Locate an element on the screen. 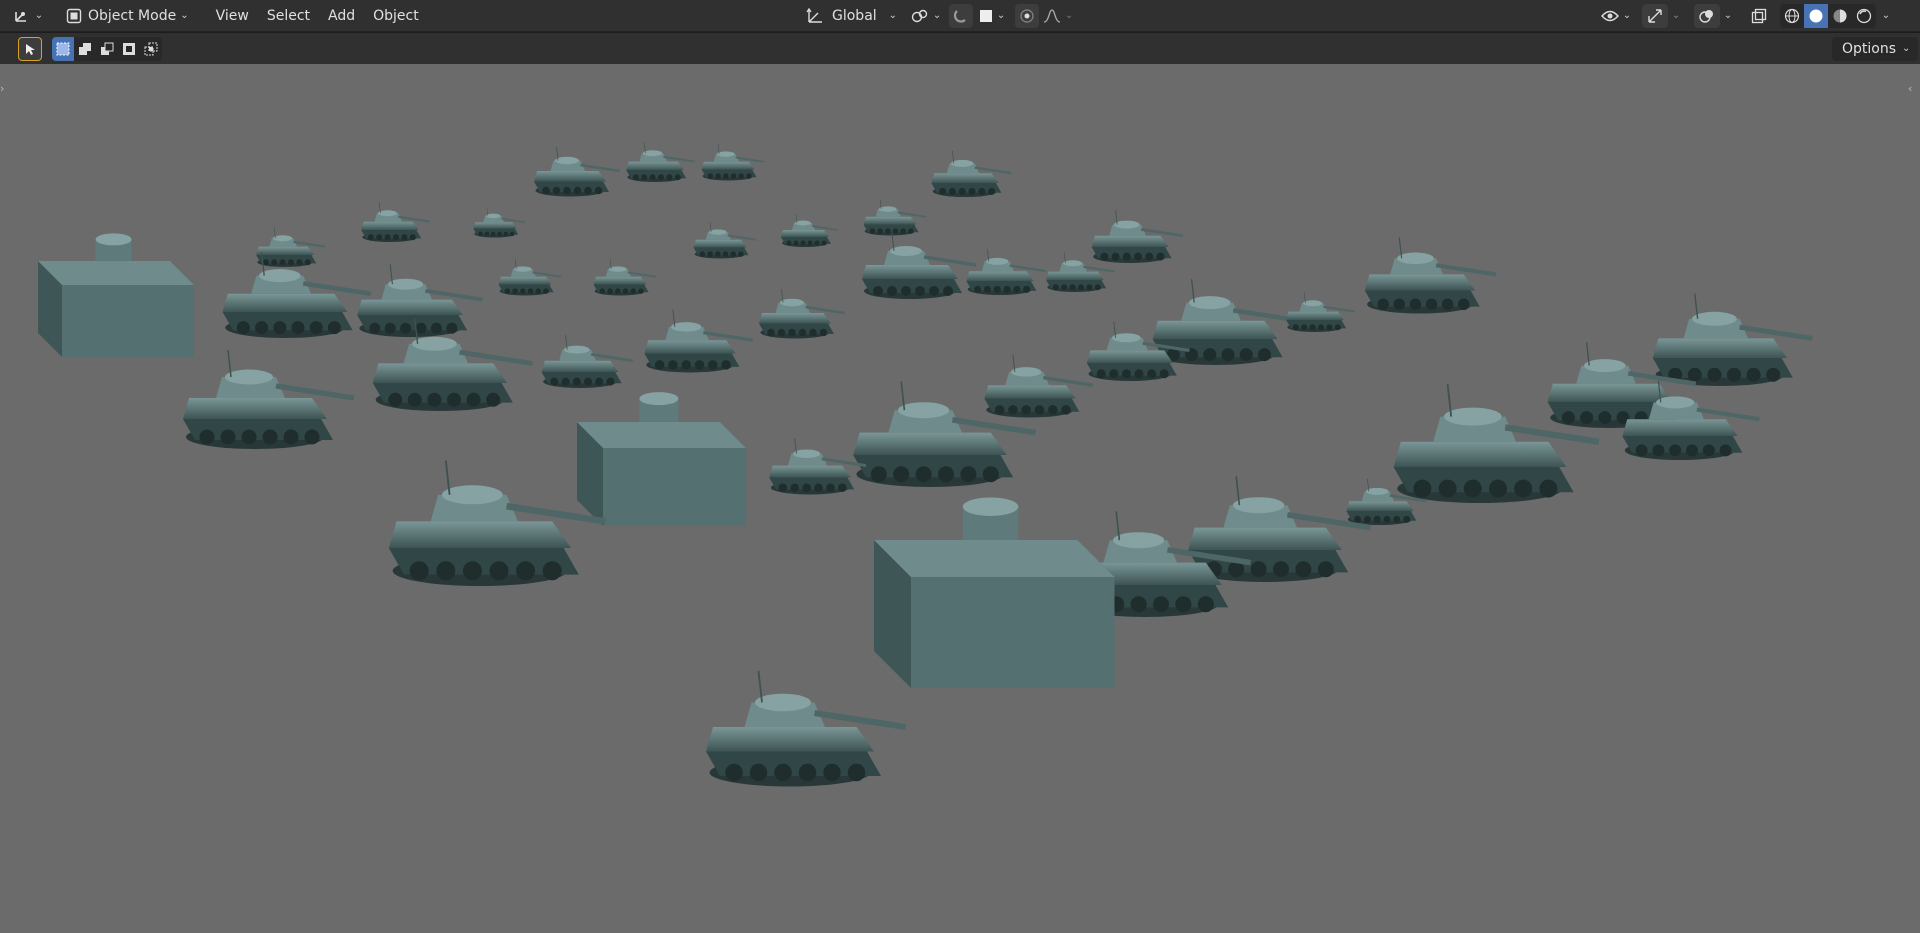 The width and height of the screenshot is (1920, 933). select-subtract-icon is located at coordinates (107, 49).